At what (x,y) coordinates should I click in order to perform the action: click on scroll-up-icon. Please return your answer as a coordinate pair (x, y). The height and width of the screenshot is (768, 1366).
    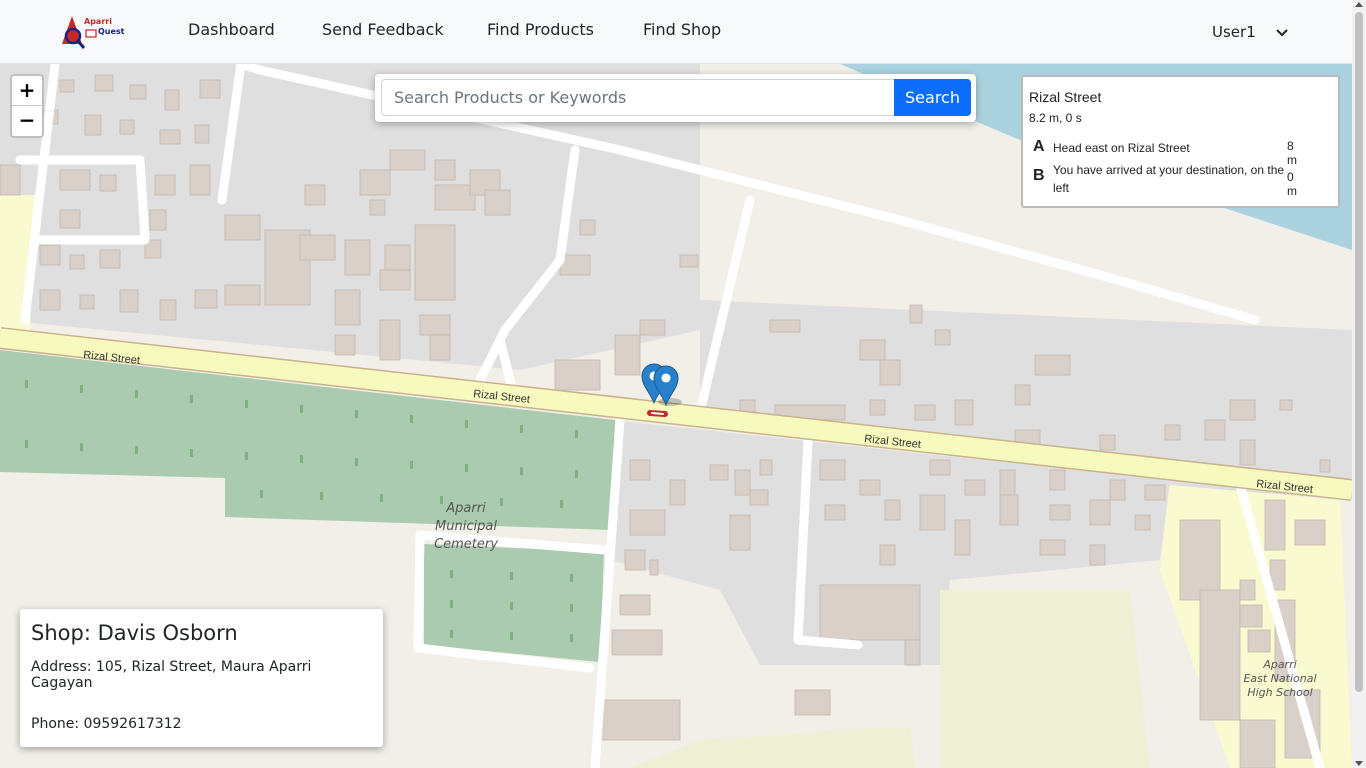
    Looking at the image, I should click on (1359, 4).